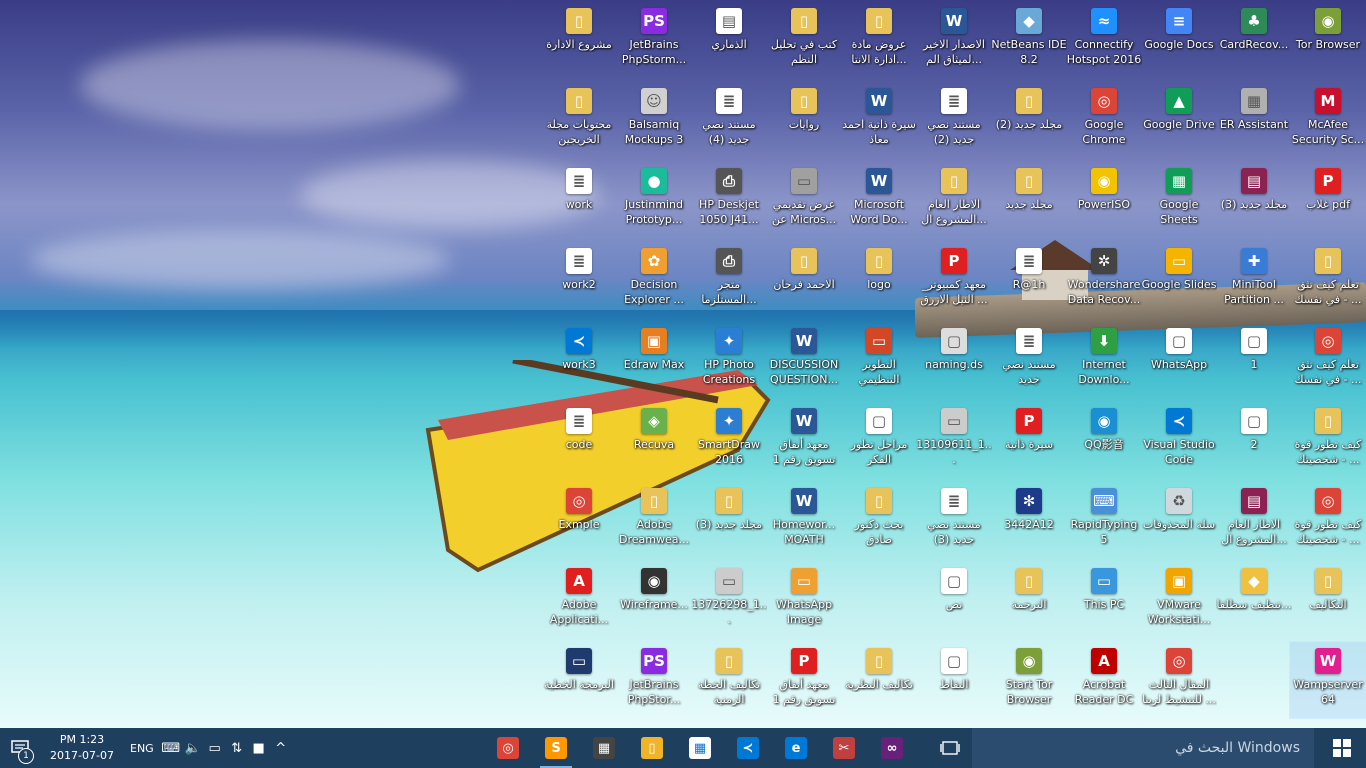  Describe the element at coordinates (1179, 40) in the screenshot. I see `desktop-icon: ≡ Google Docs` at that location.